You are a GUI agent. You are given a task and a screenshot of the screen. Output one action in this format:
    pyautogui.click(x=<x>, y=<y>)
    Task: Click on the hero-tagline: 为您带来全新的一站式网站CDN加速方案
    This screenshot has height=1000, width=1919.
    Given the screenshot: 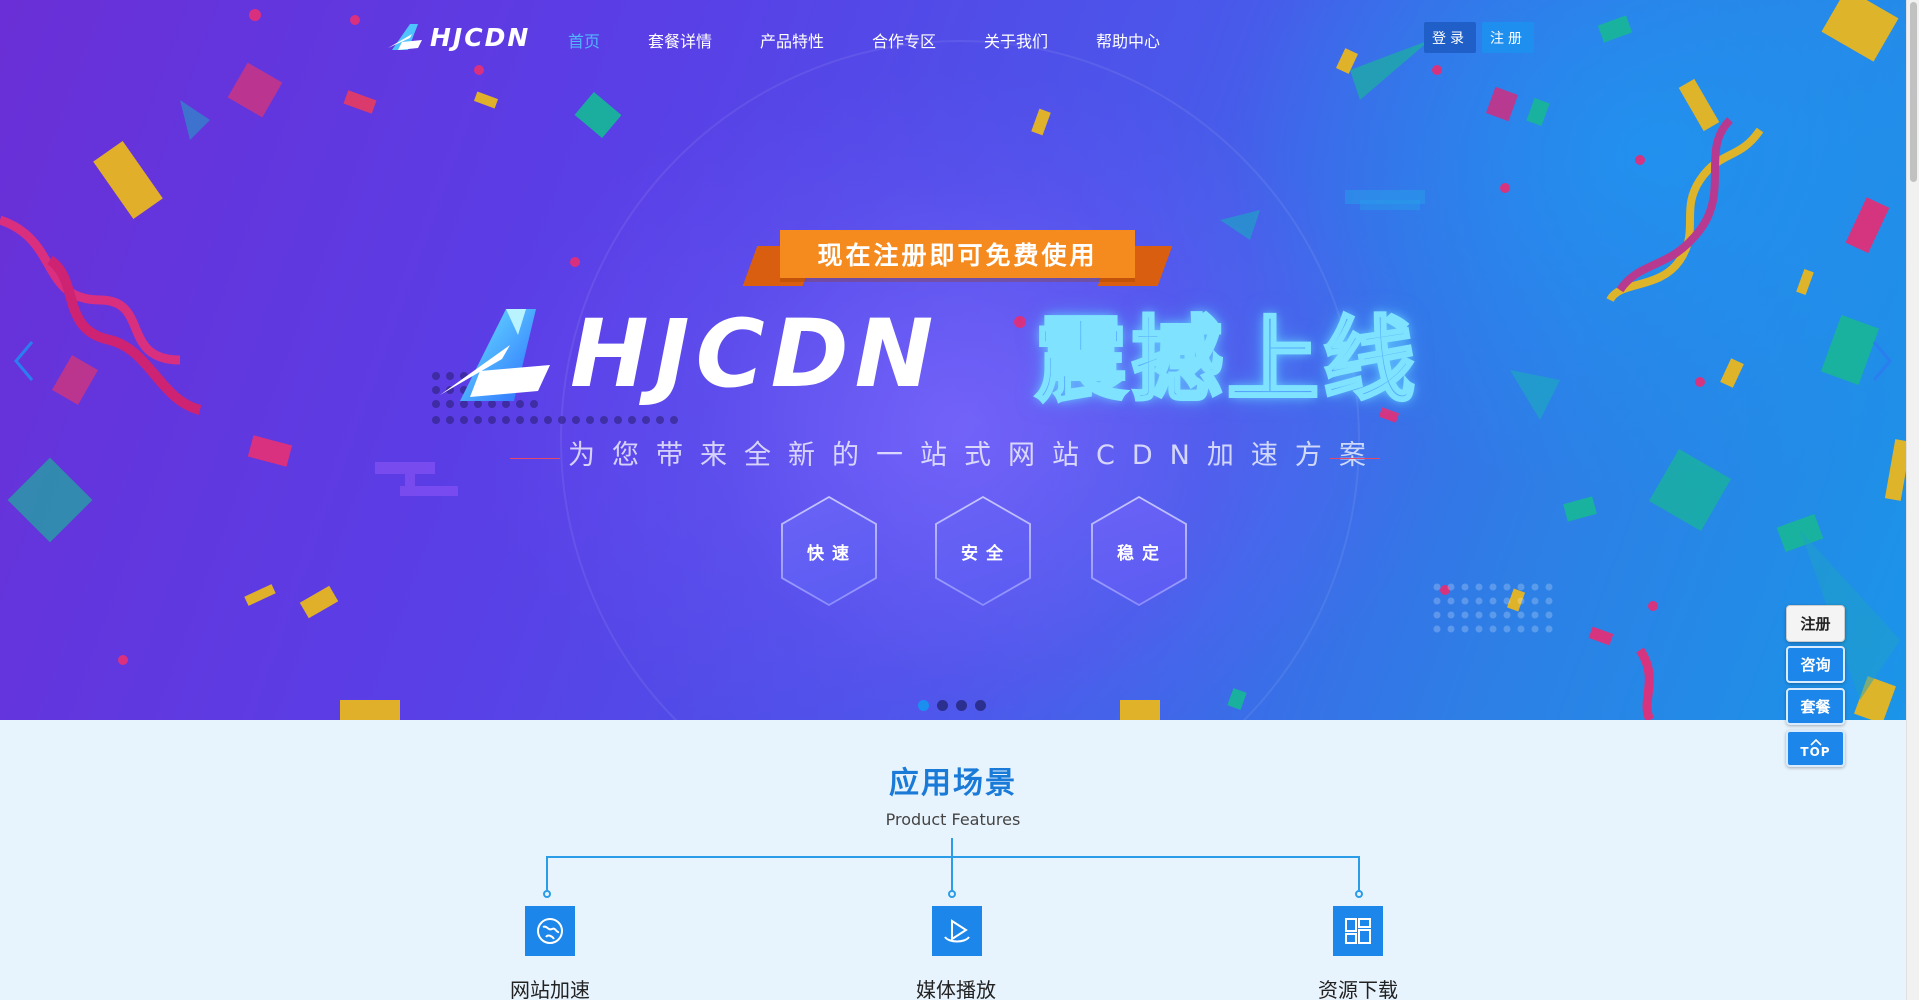 What is the action you would take?
    pyautogui.click(x=975, y=455)
    